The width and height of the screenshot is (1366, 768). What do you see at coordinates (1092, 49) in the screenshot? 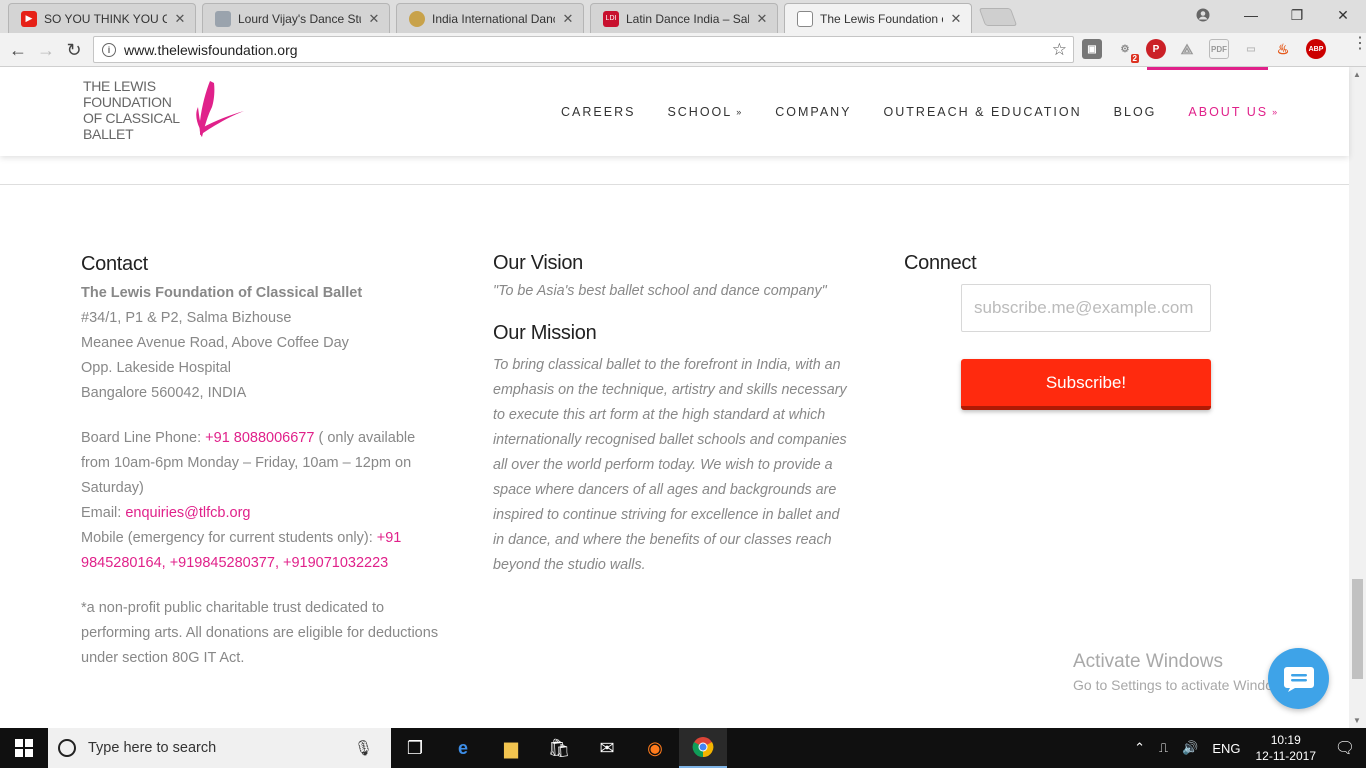
I see `extension-icon: ▣` at bounding box center [1092, 49].